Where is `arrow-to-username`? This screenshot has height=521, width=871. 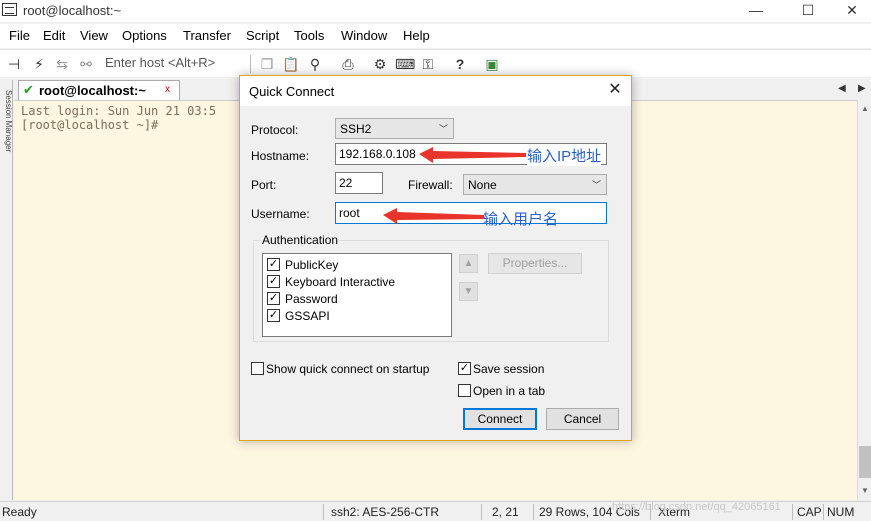
arrow-to-username is located at coordinates (433, 216).